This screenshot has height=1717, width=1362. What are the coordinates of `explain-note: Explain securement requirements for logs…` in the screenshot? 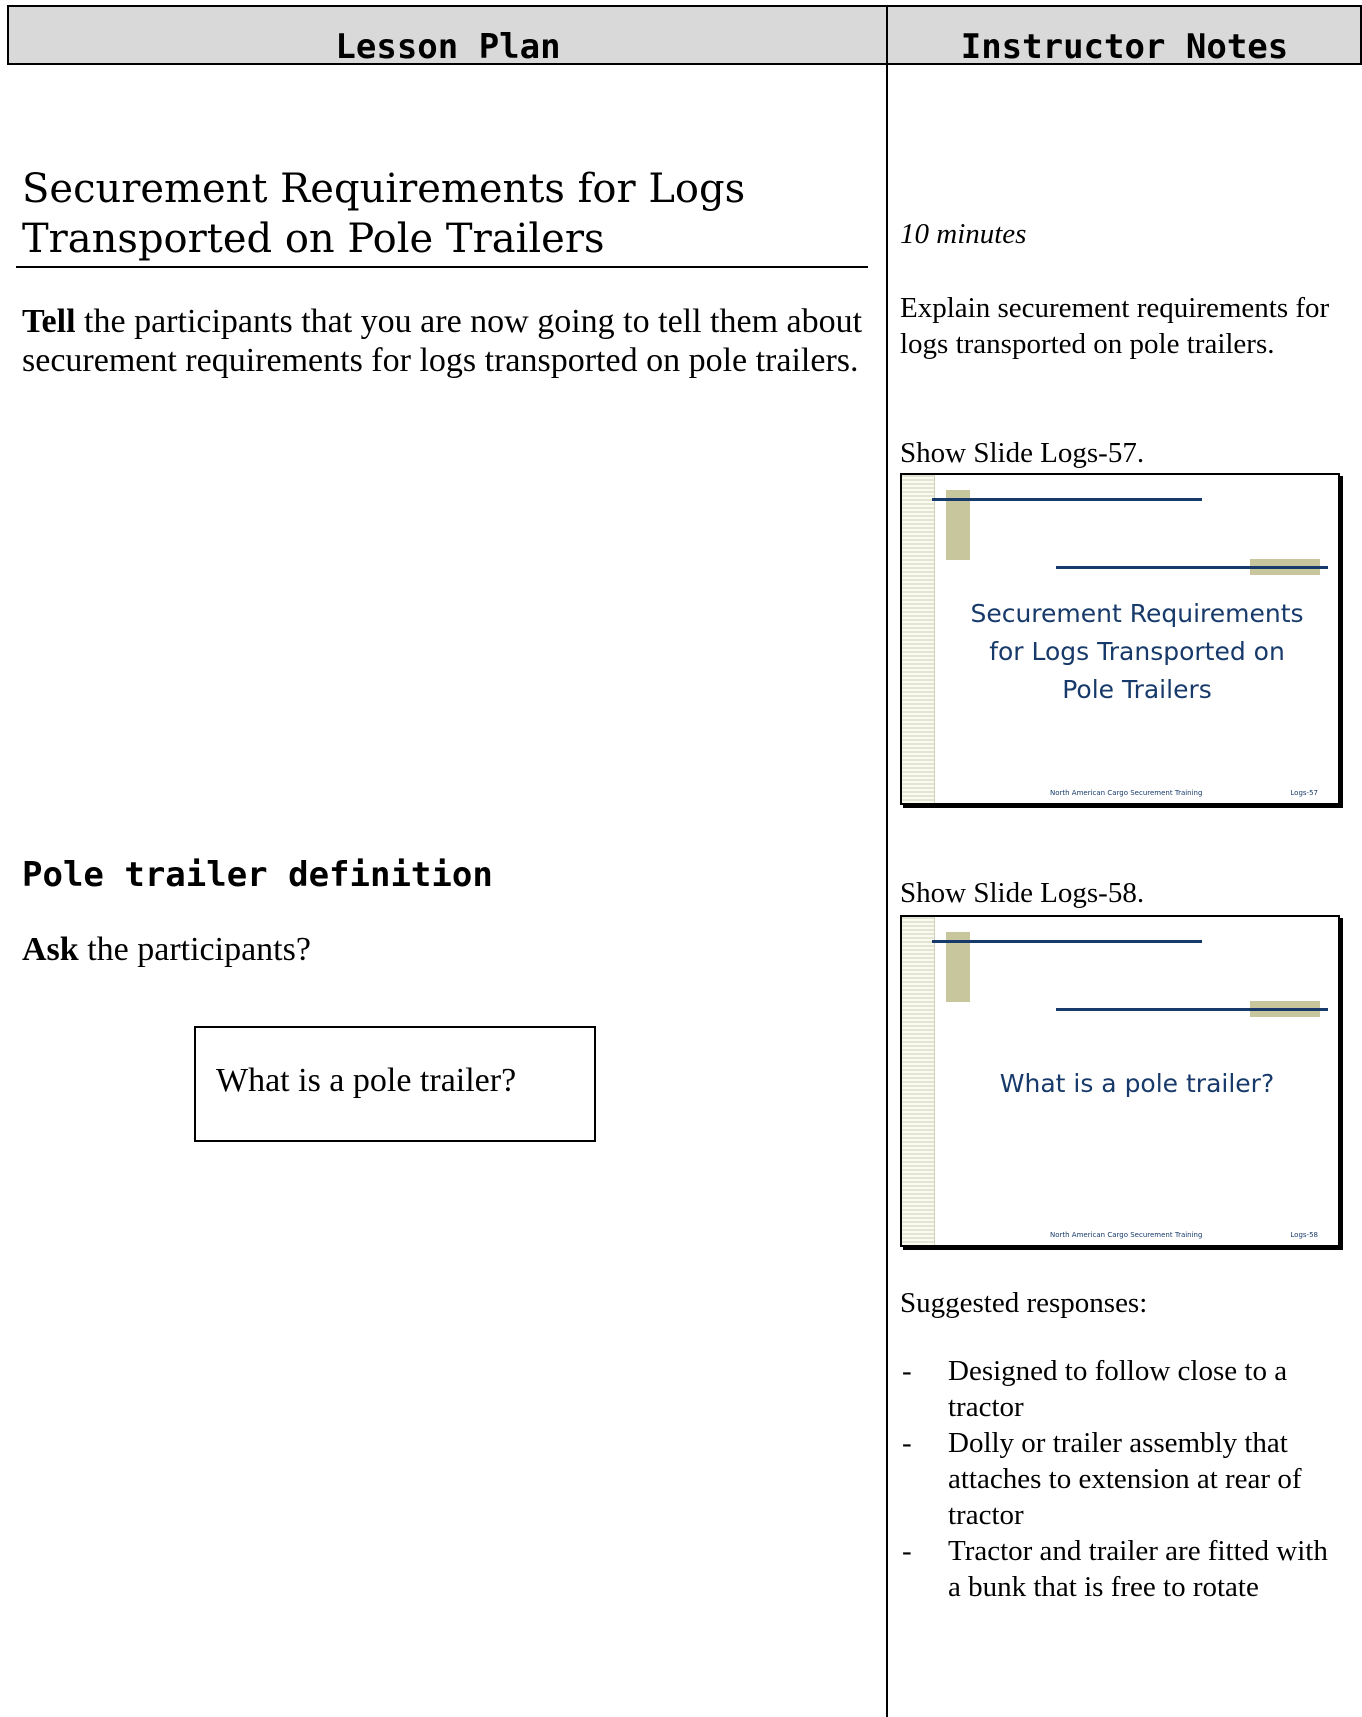 It's located at (1115, 326).